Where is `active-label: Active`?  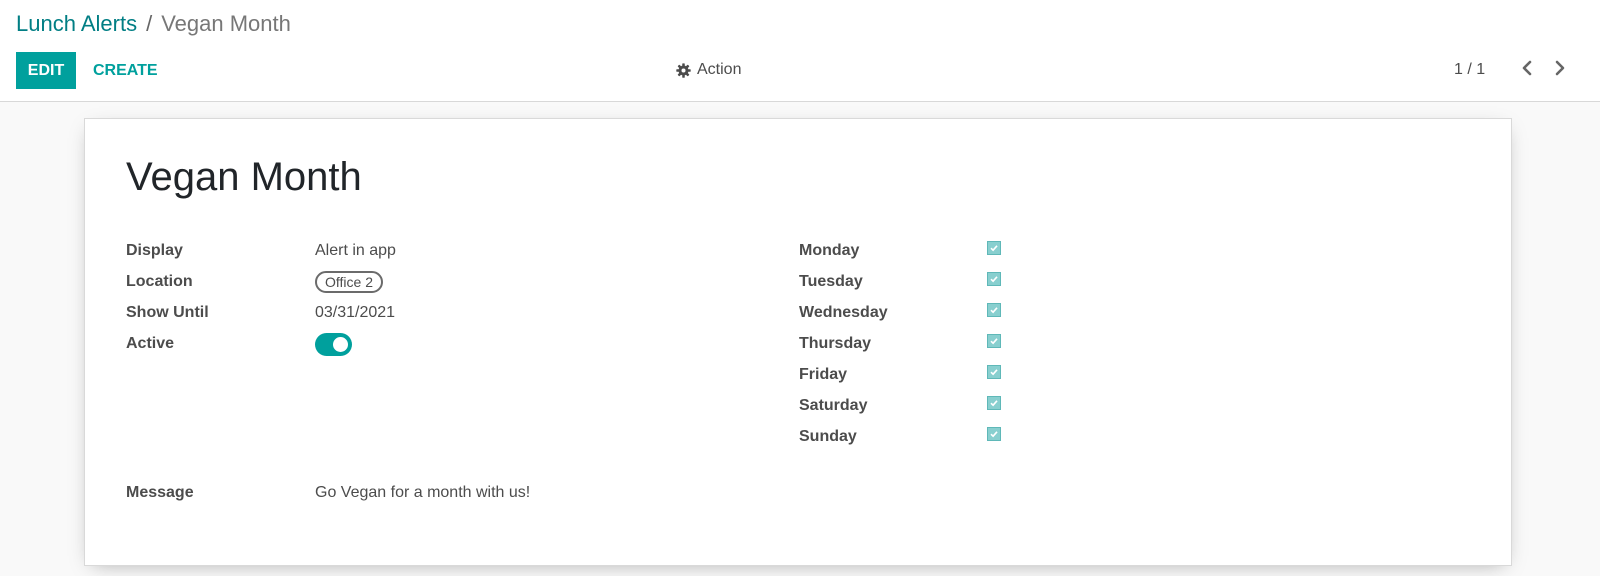
active-label: Active is located at coordinates (150, 343).